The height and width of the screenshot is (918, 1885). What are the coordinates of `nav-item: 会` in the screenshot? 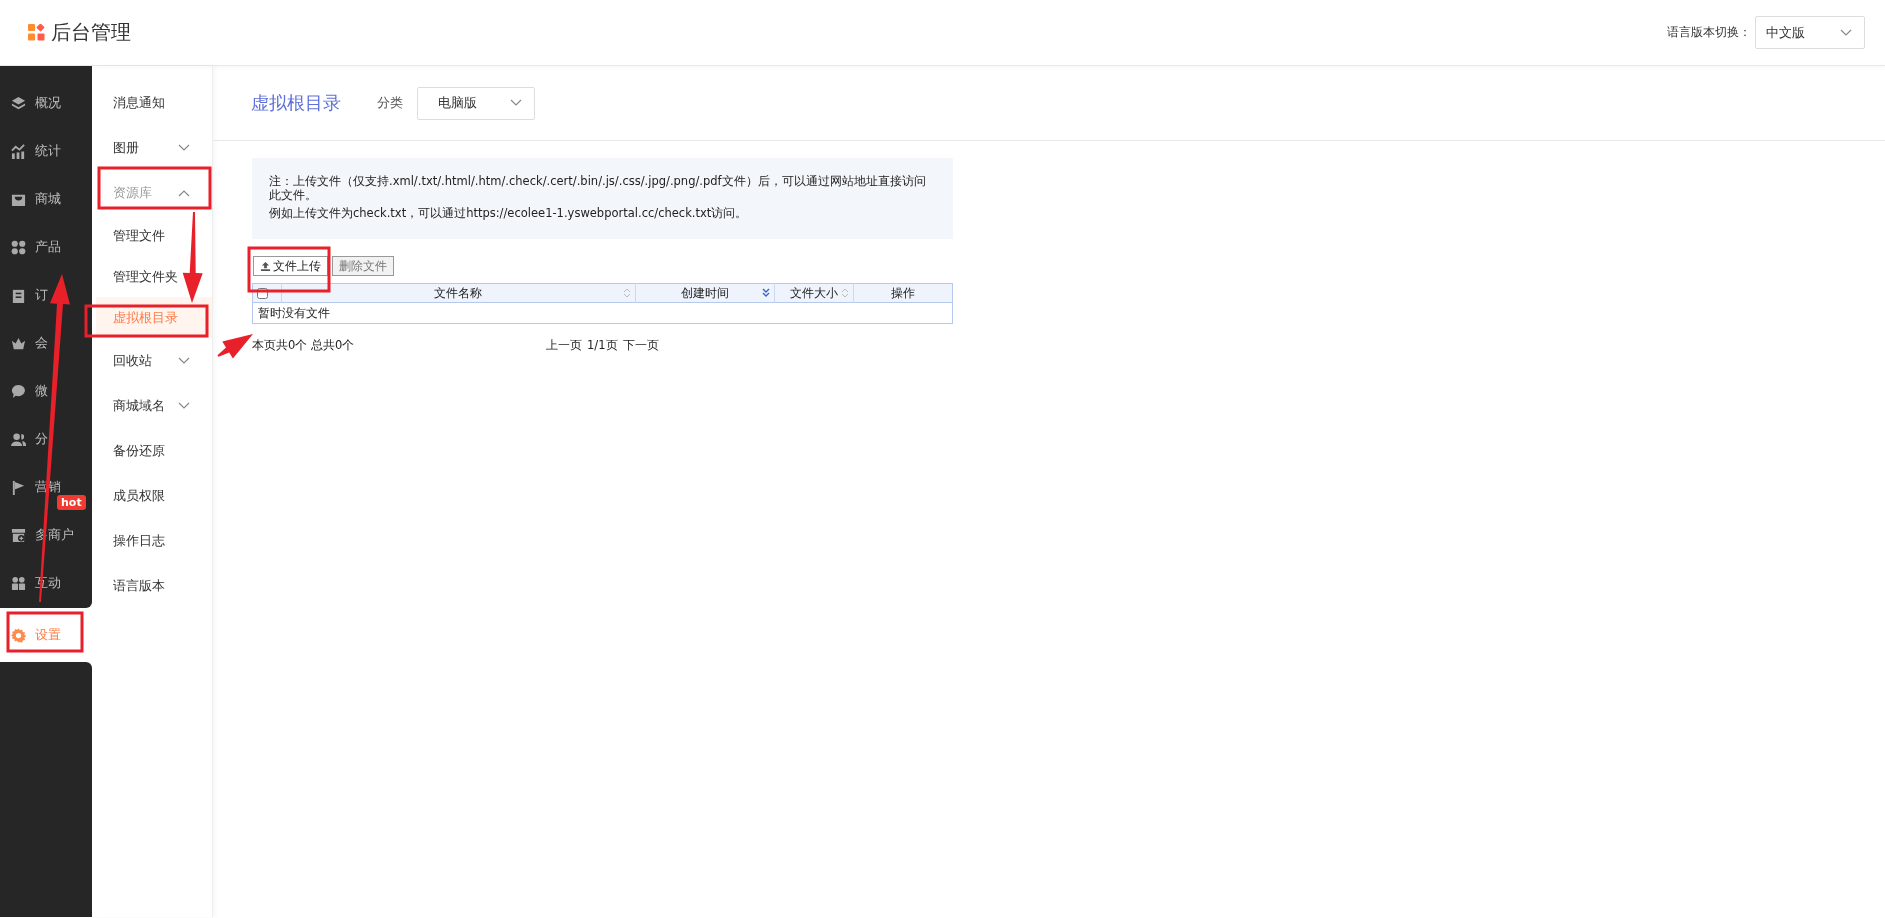 It's located at (46, 343).